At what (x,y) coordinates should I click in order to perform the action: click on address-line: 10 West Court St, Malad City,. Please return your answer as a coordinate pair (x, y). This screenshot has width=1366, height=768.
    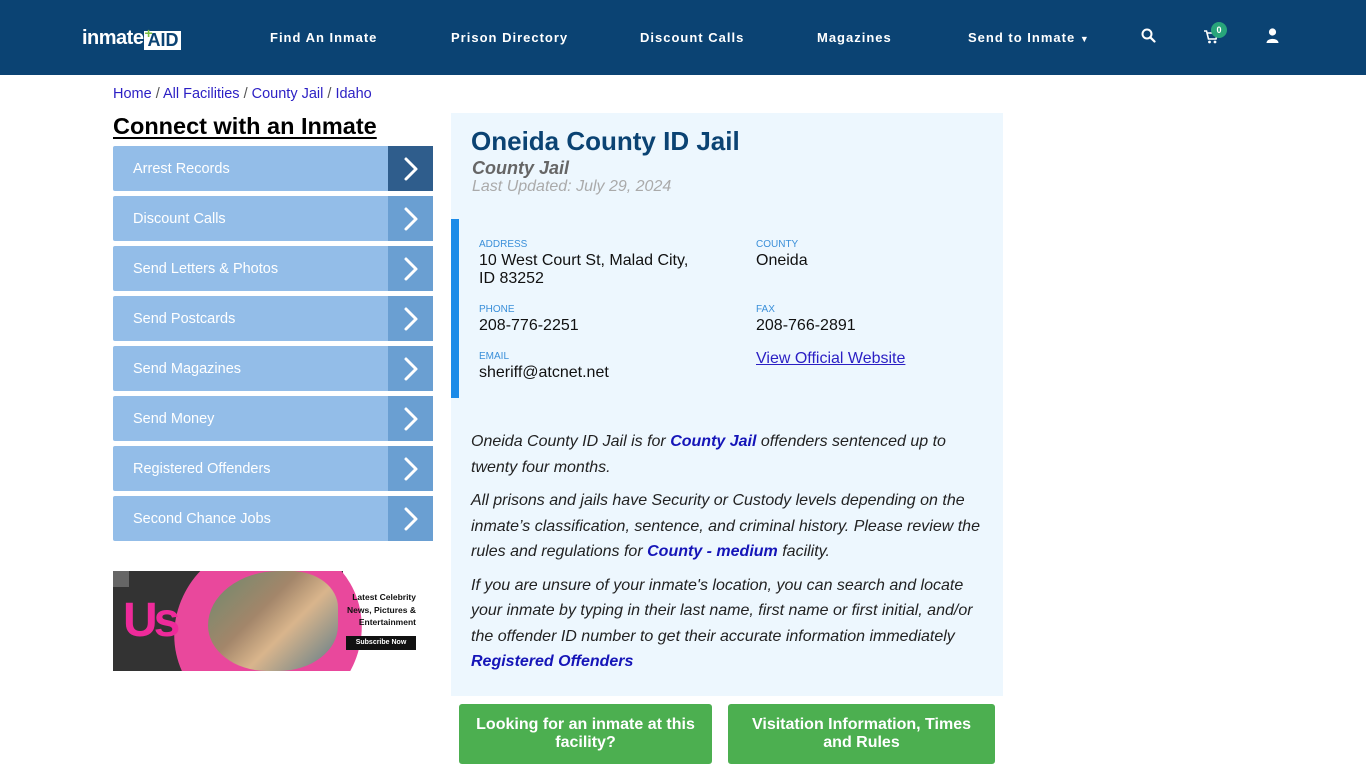
    Looking at the image, I should click on (584, 260).